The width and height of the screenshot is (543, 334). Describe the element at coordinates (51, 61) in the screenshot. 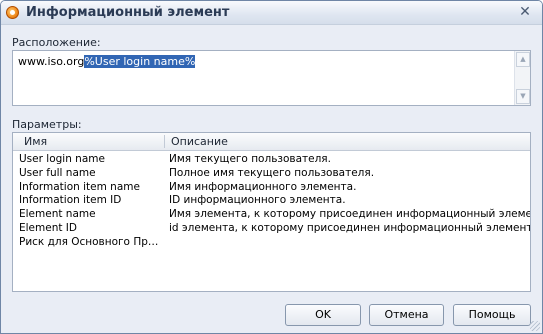

I see `location-value-prefix: www.iso.org` at that location.